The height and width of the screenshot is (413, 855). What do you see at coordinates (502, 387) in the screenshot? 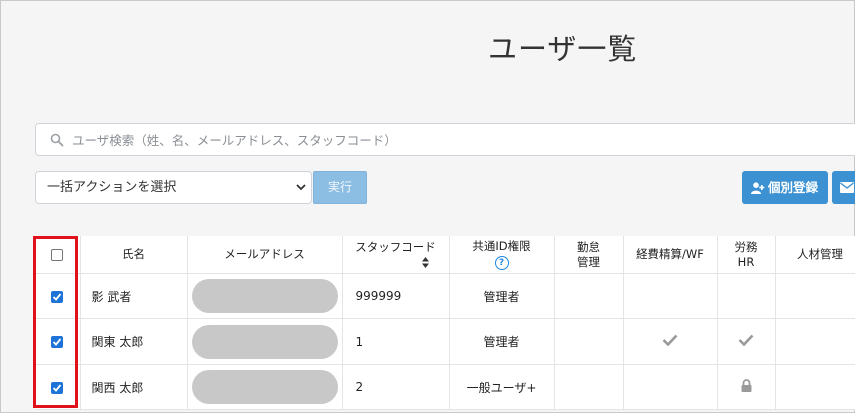
I see `permission: 一般ユーザ+` at bounding box center [502, 387].